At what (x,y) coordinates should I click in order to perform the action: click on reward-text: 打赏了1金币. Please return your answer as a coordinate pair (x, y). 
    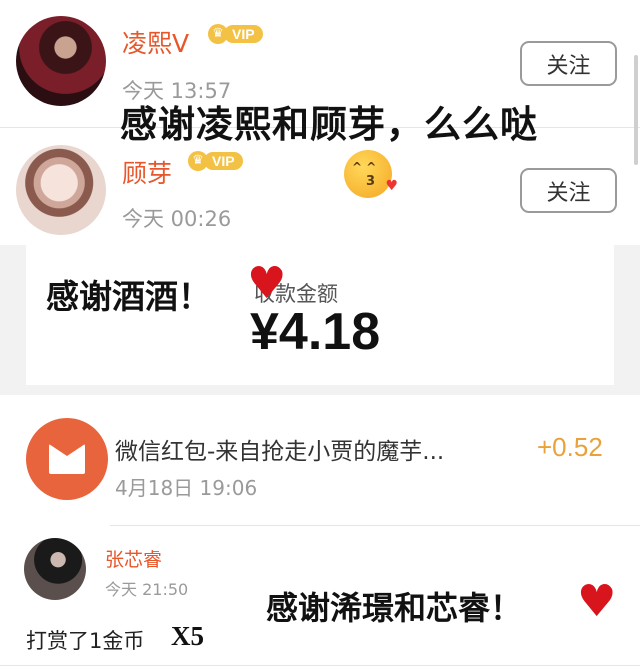
    Looking at the image, I should click on (85, 641).